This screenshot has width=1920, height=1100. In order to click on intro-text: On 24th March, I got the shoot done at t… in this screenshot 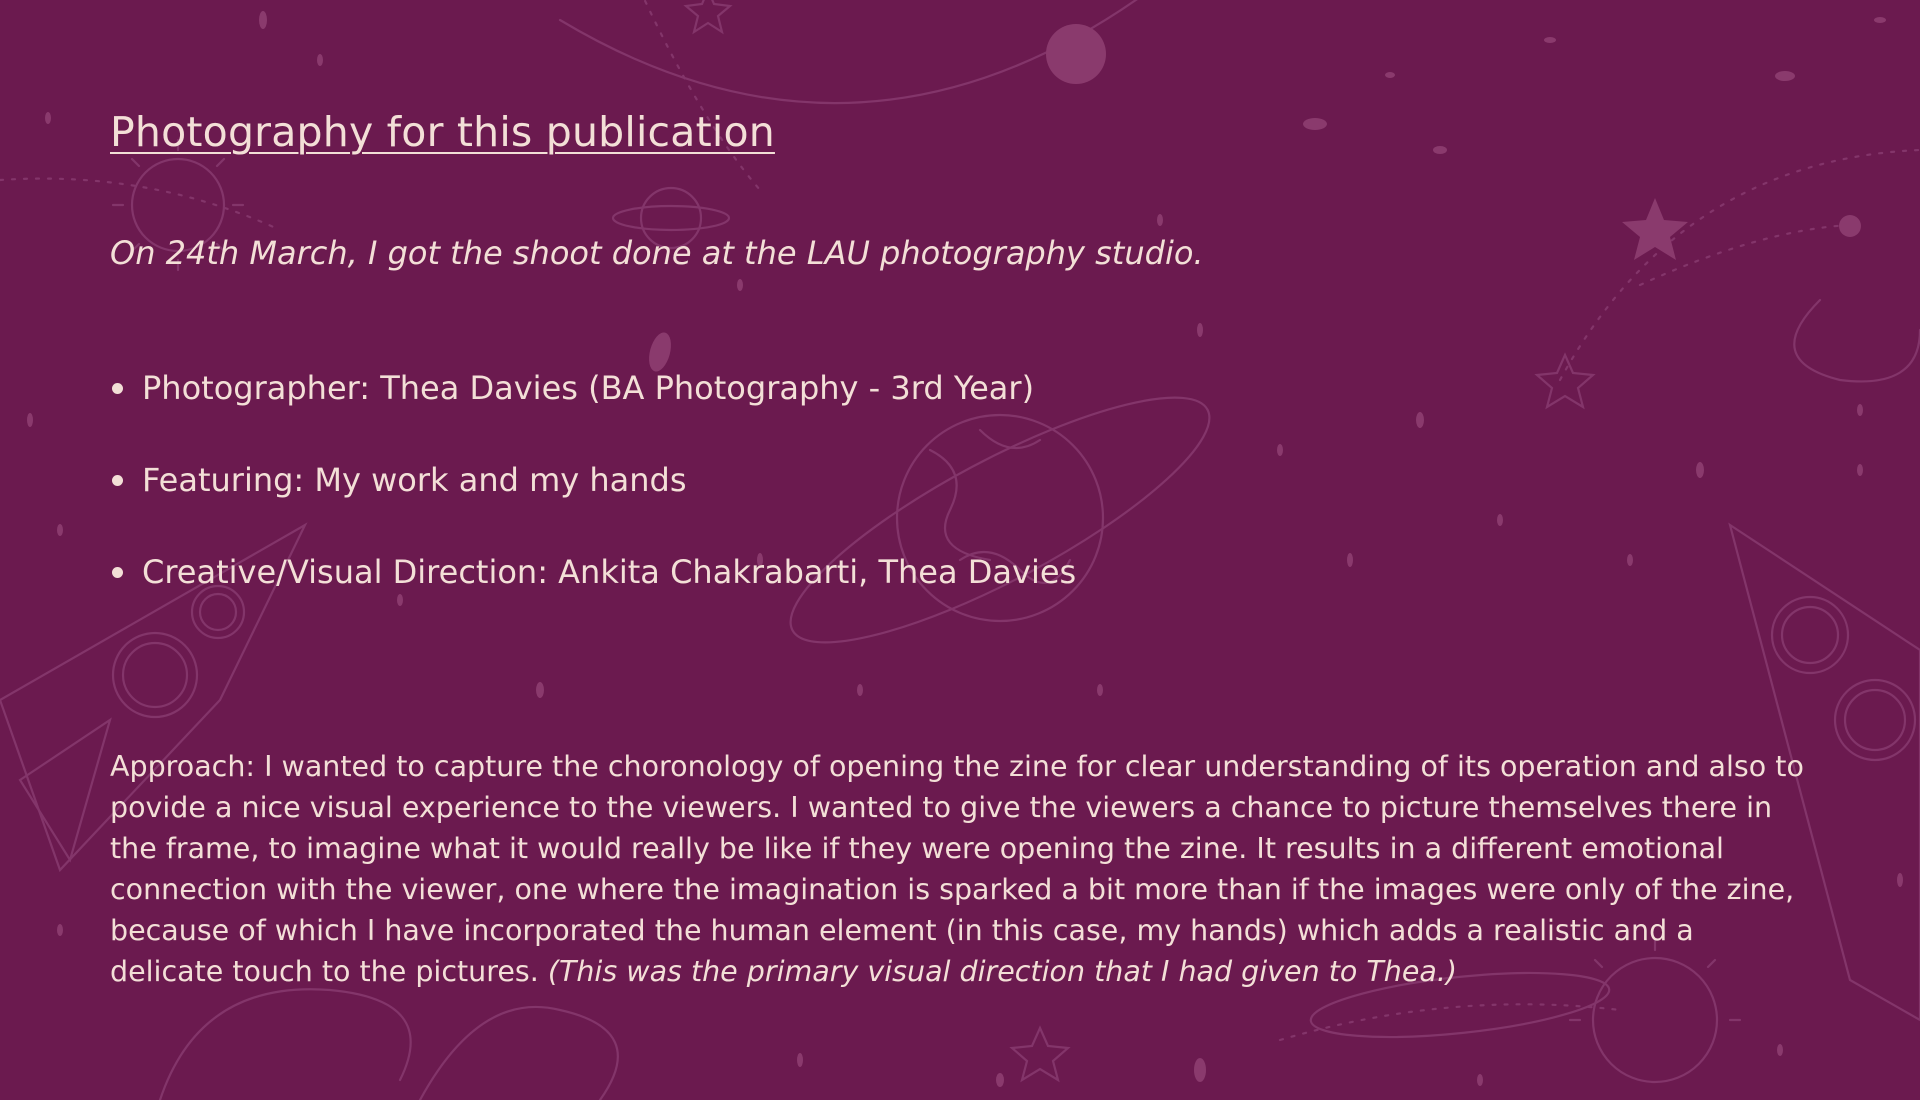, I will do `click(657, 253)`.